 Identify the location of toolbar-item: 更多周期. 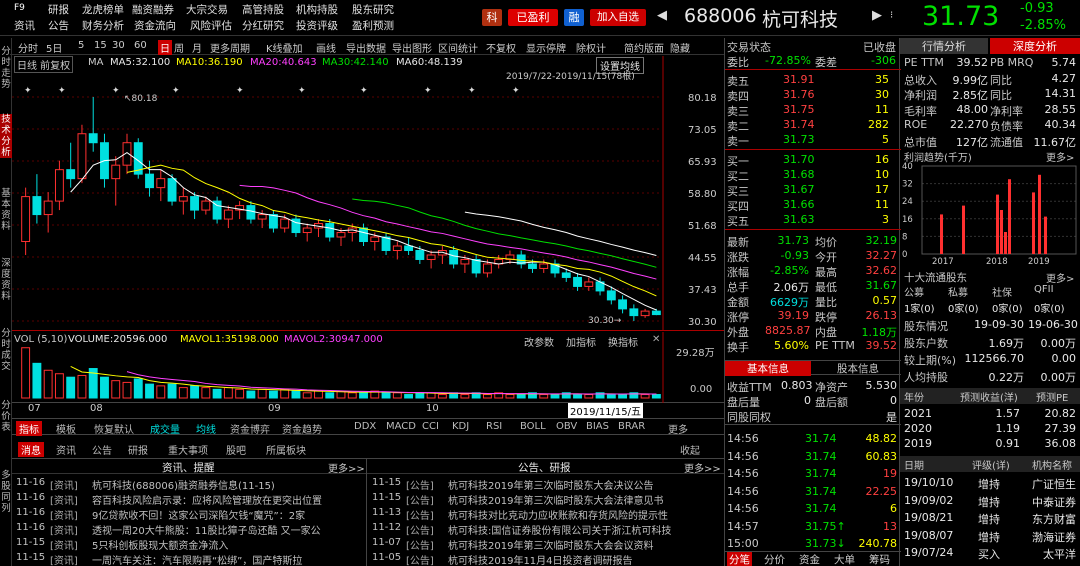
(230, 47).